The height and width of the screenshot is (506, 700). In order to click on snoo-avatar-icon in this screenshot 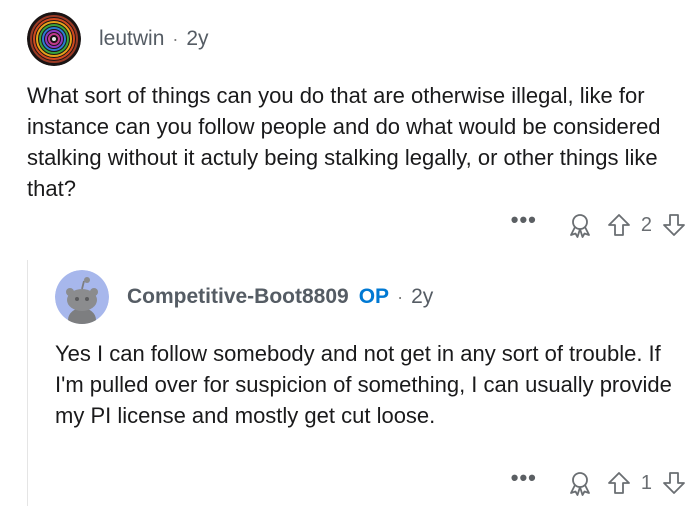, I will do `click(82, 297)`.